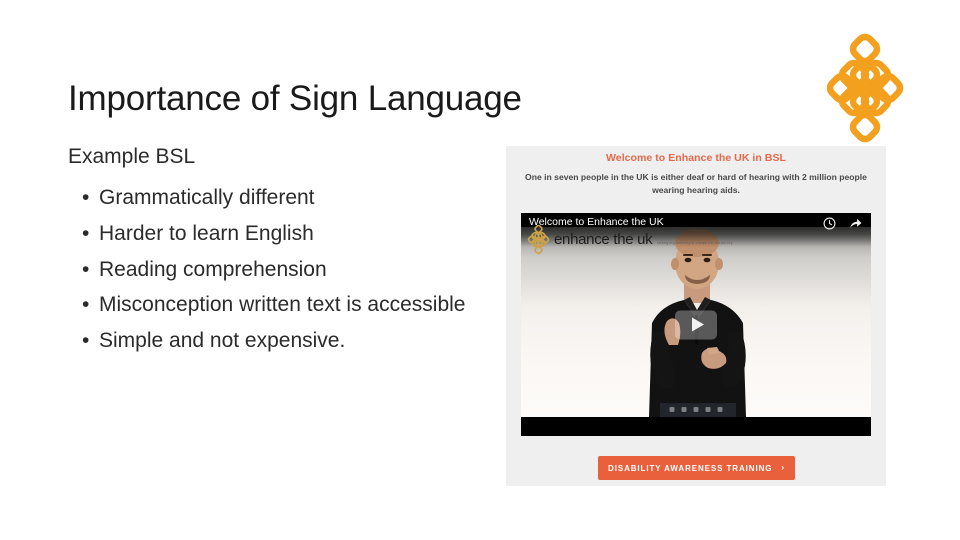 This screenshot has height=540, width=960. What do you see at coordinates (694, 243) in the screenshot?
I see `brand-tagline: changing society's views on disability` at bounding box center [694, 243].